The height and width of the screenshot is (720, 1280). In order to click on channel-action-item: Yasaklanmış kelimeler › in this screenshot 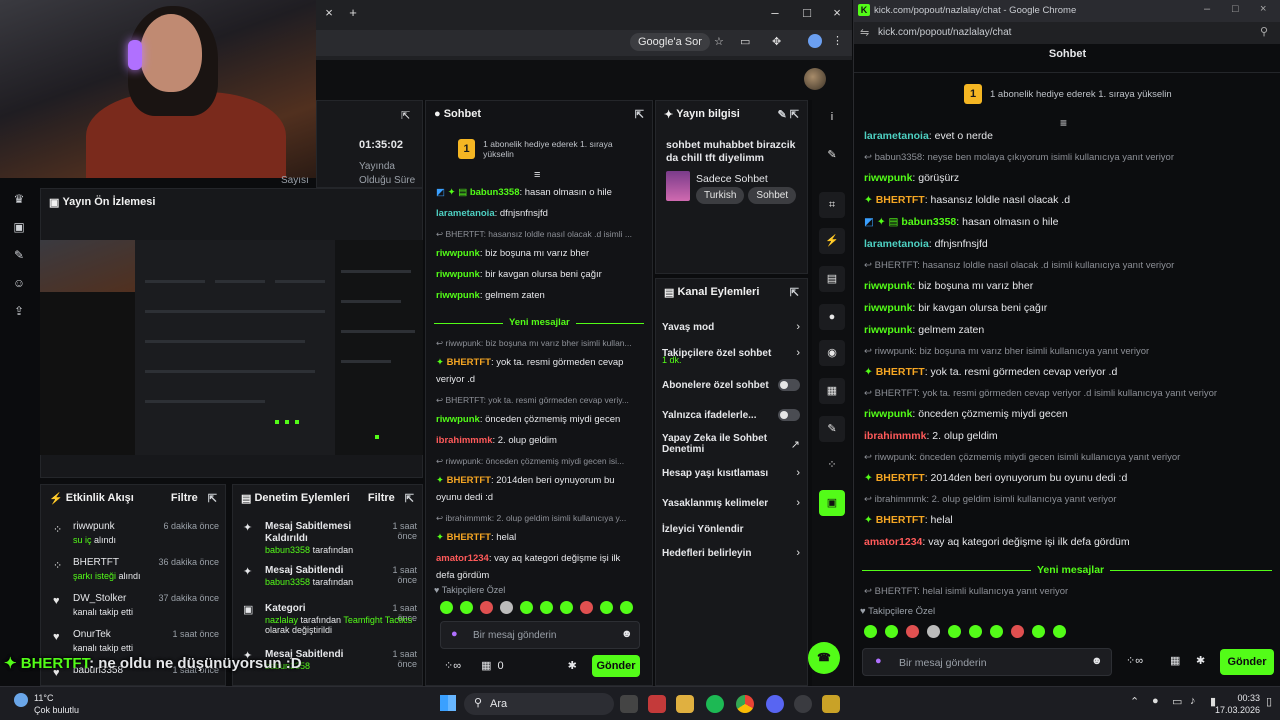, I will do `click(731, 503)`.